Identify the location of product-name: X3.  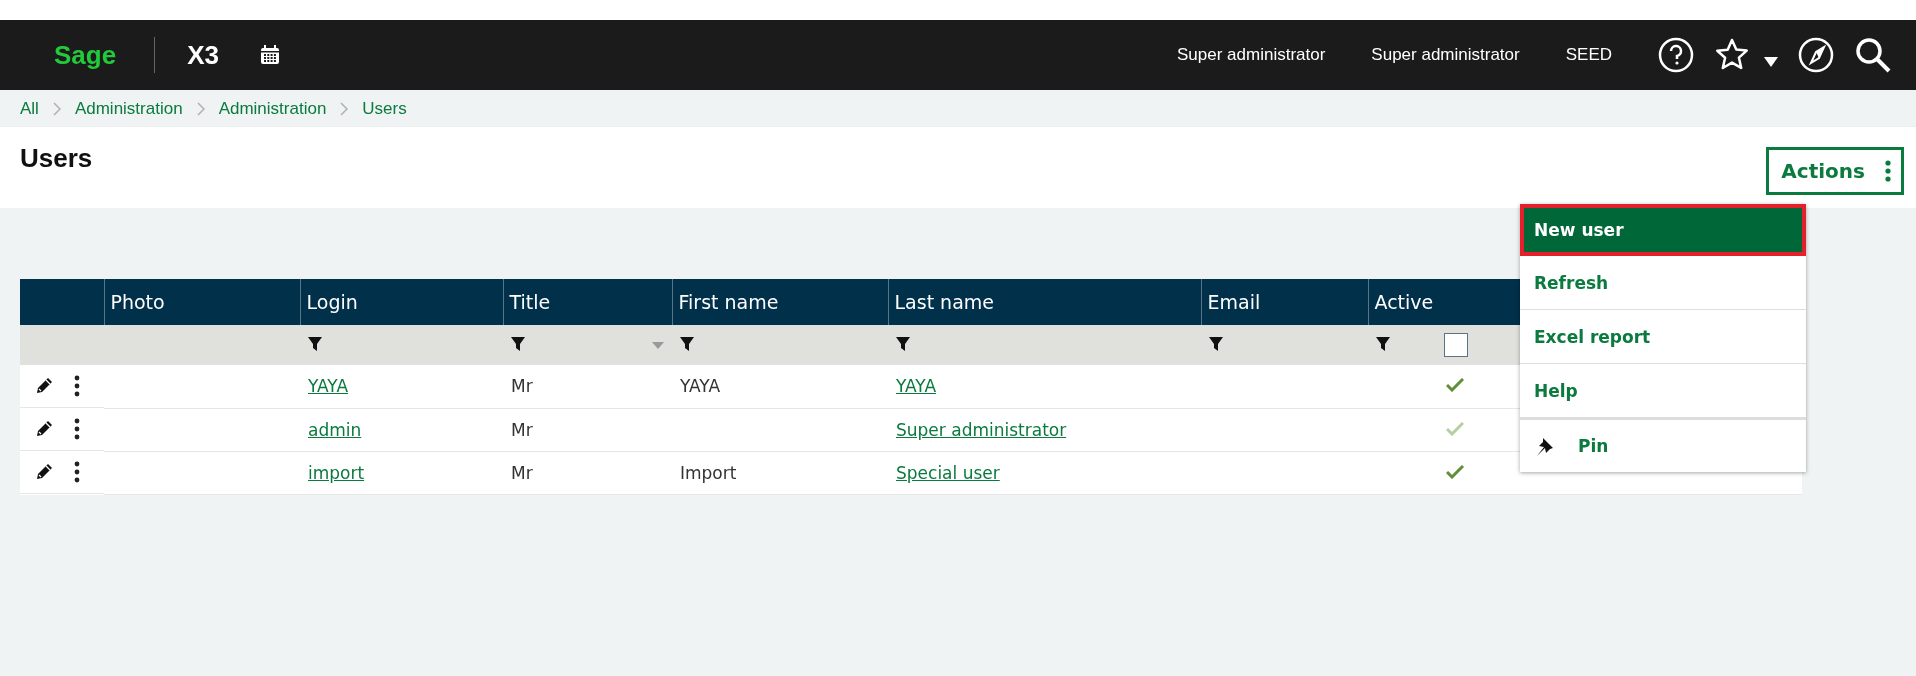
(203, 55).